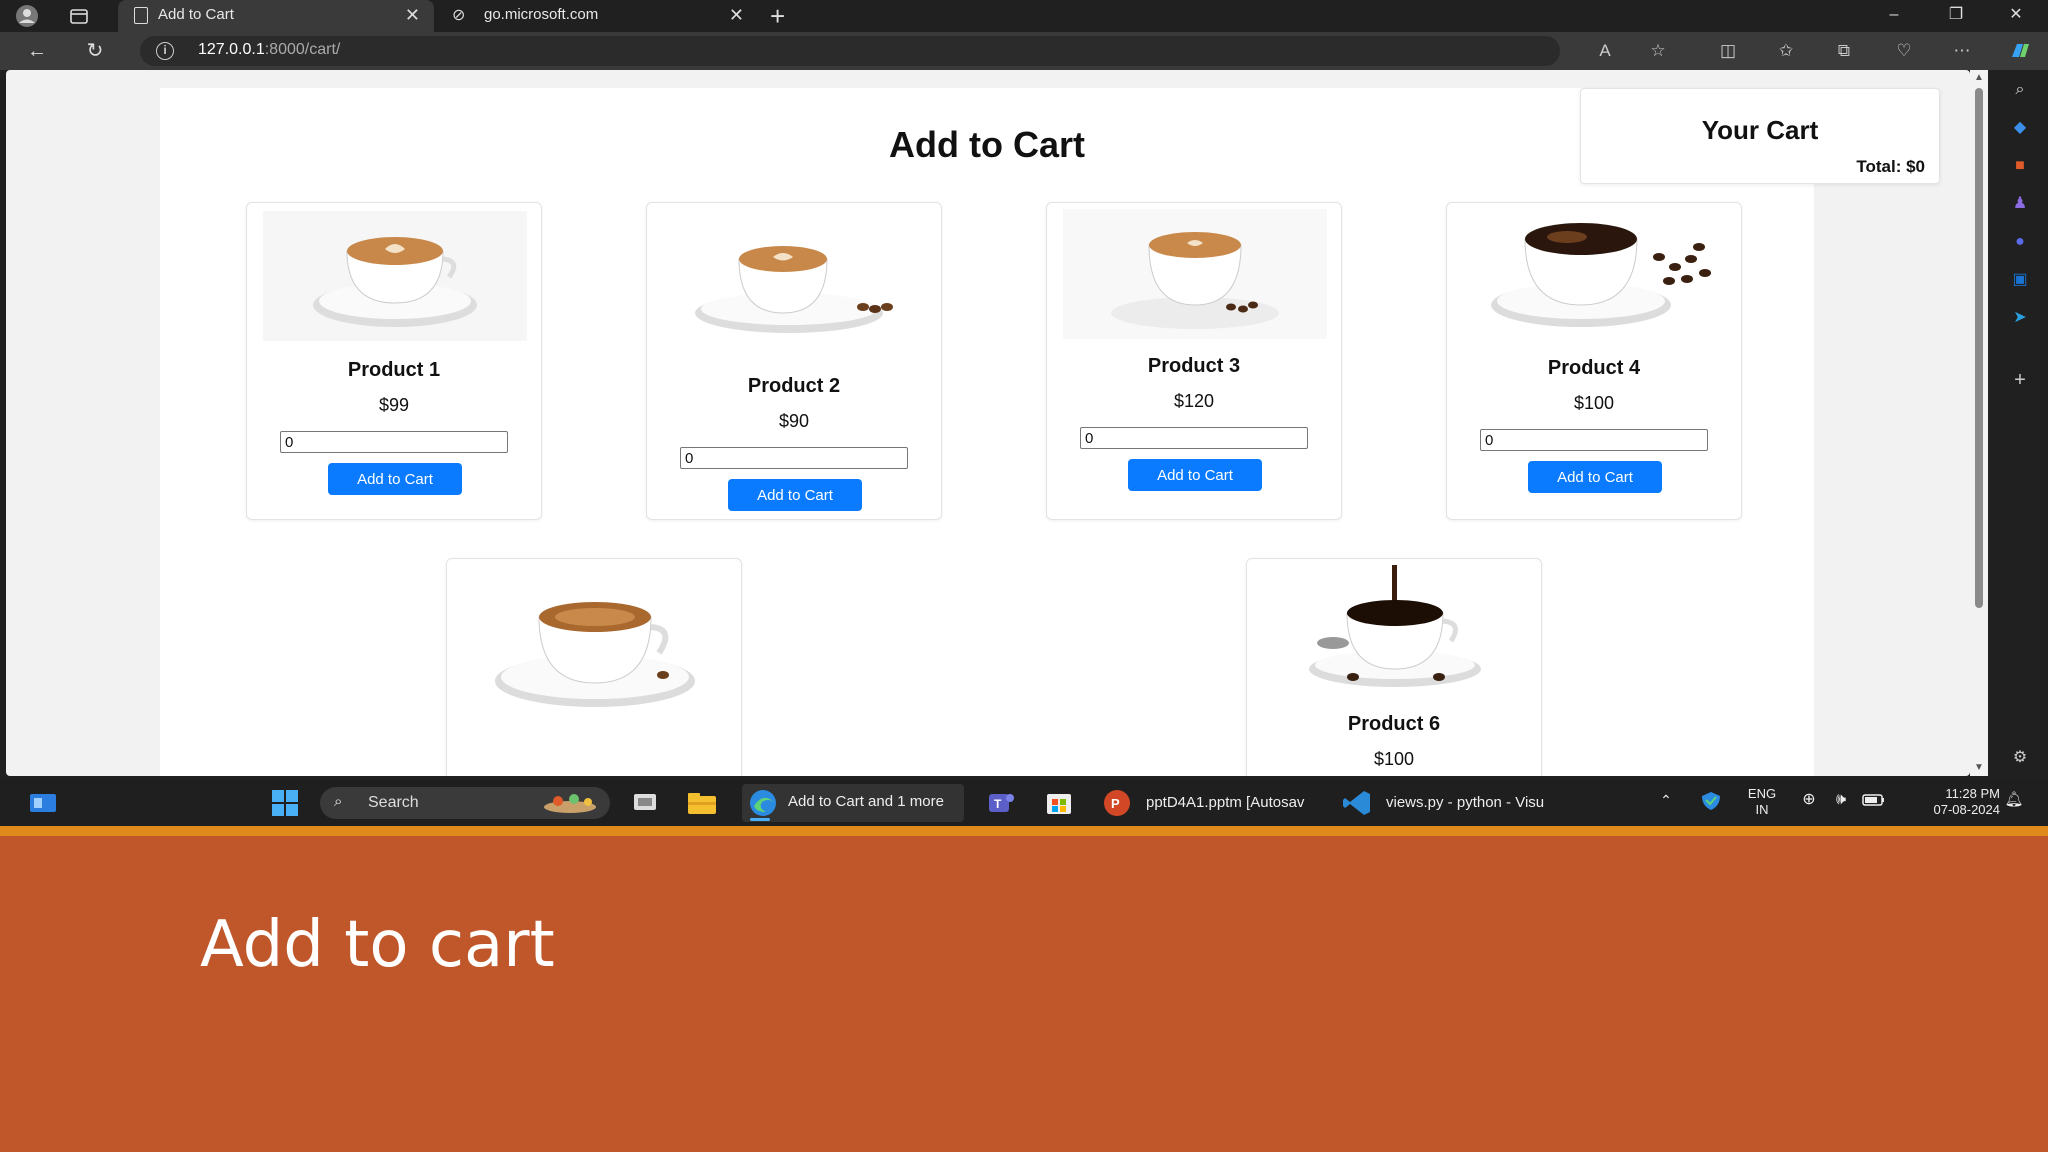 The height and width of the screenshot is (1152, 2048). I want to click on tab-add-to-cart: Add to Cart ✕, so click(276, 16).